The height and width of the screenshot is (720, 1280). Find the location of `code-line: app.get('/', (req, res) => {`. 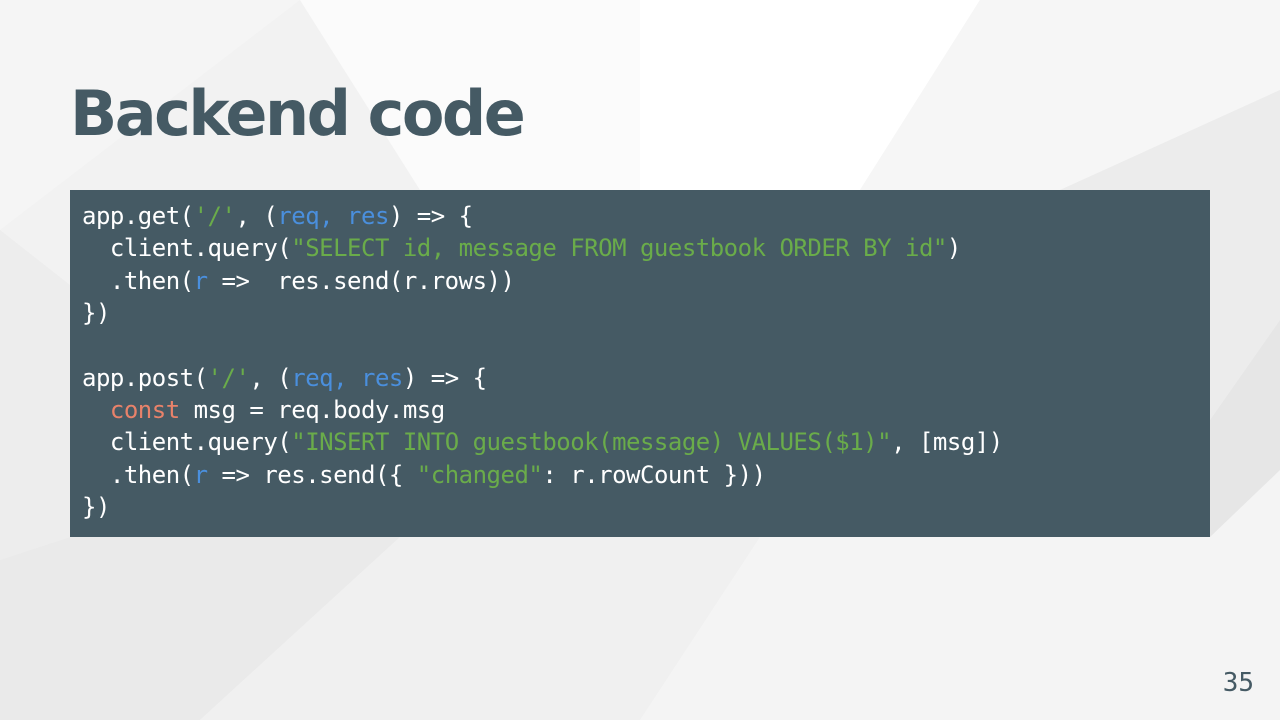

code-line: app.get('/', (req, res) => { is located at coordinates (646, 216).